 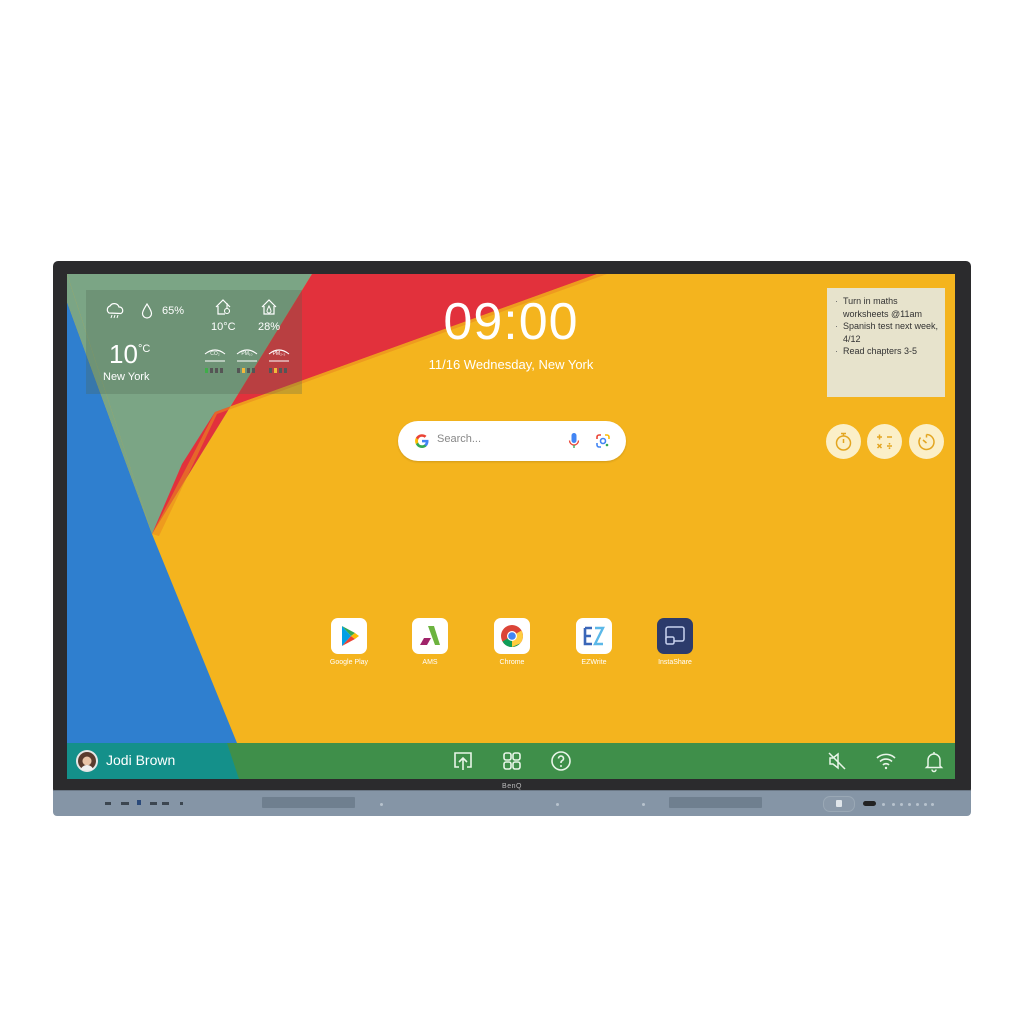 What do you see at coordinates (87, 761) in the screenshot?
I see `user-avatar` at bounding box center [87, 761].